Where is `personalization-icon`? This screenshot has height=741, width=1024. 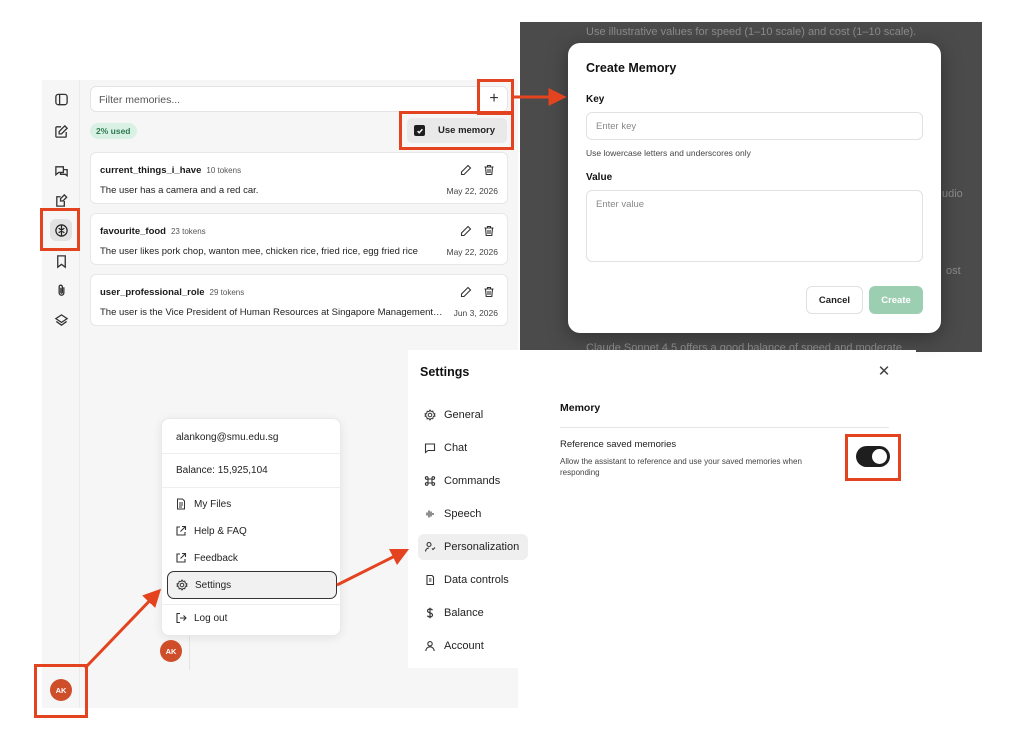 personalization-icon is located at coordinates (430, 546).